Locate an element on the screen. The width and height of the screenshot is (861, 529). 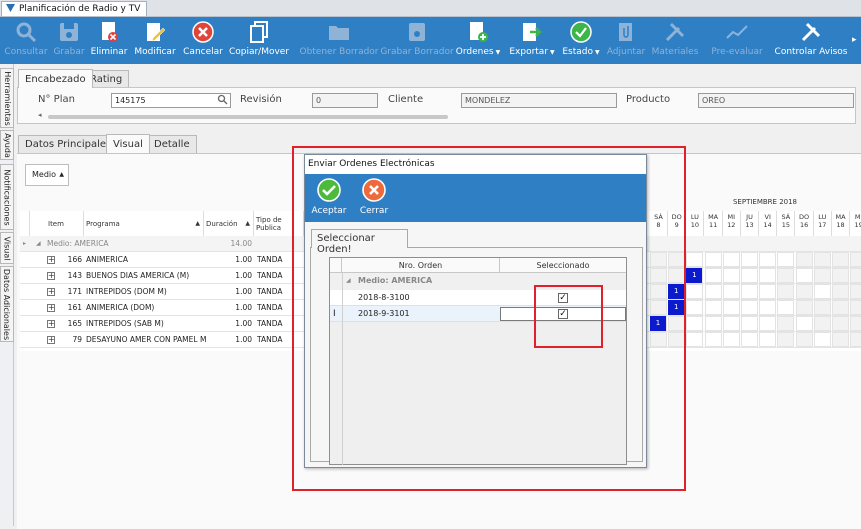
consultar-button: Consultar is located at coordinates (26, 40).